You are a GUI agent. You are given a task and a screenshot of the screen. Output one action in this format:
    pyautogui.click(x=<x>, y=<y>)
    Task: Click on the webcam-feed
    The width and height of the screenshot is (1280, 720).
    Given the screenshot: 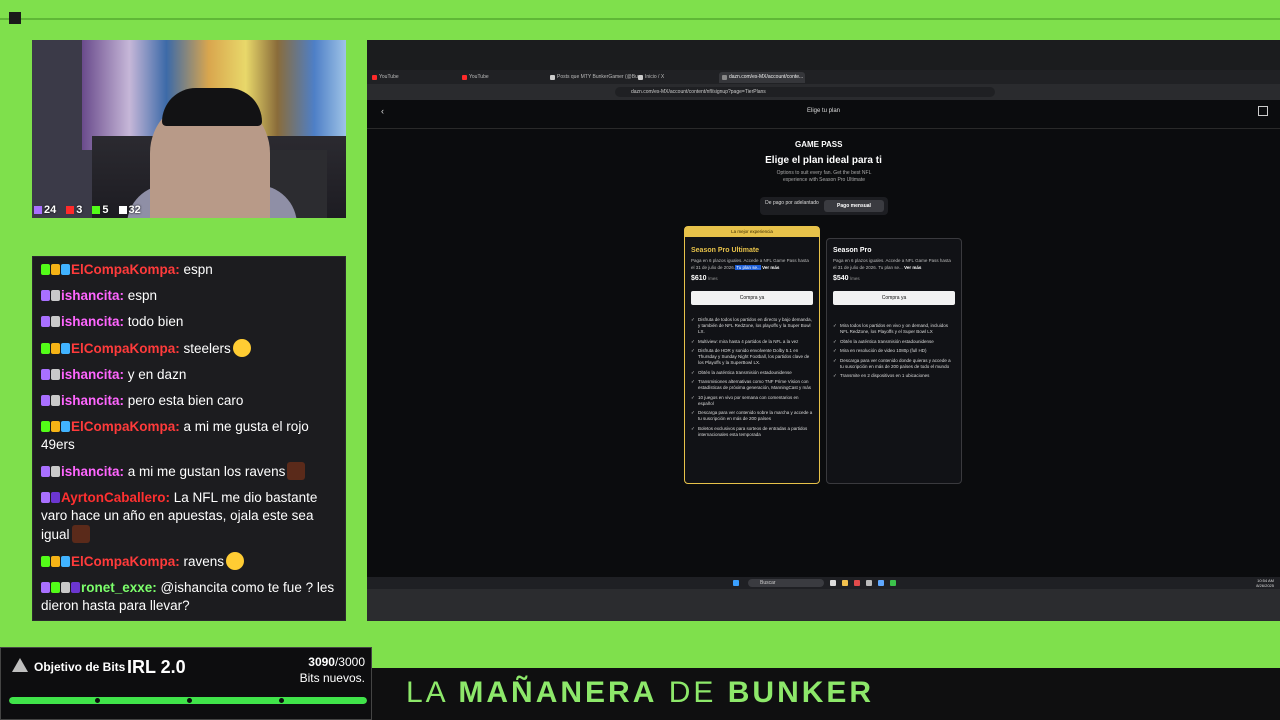 What is the action you would take?
    pyautogui.click(x=189, y=129)
    